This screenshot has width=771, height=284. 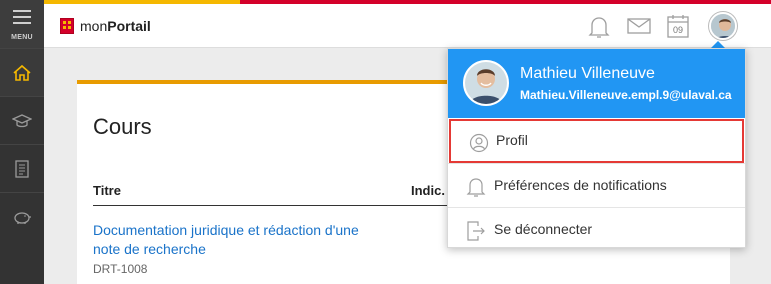 What do you see at coordinates (599, 27) in the screenshot?
I see `notifications-bell-icon` at bounding box center [599, 27].